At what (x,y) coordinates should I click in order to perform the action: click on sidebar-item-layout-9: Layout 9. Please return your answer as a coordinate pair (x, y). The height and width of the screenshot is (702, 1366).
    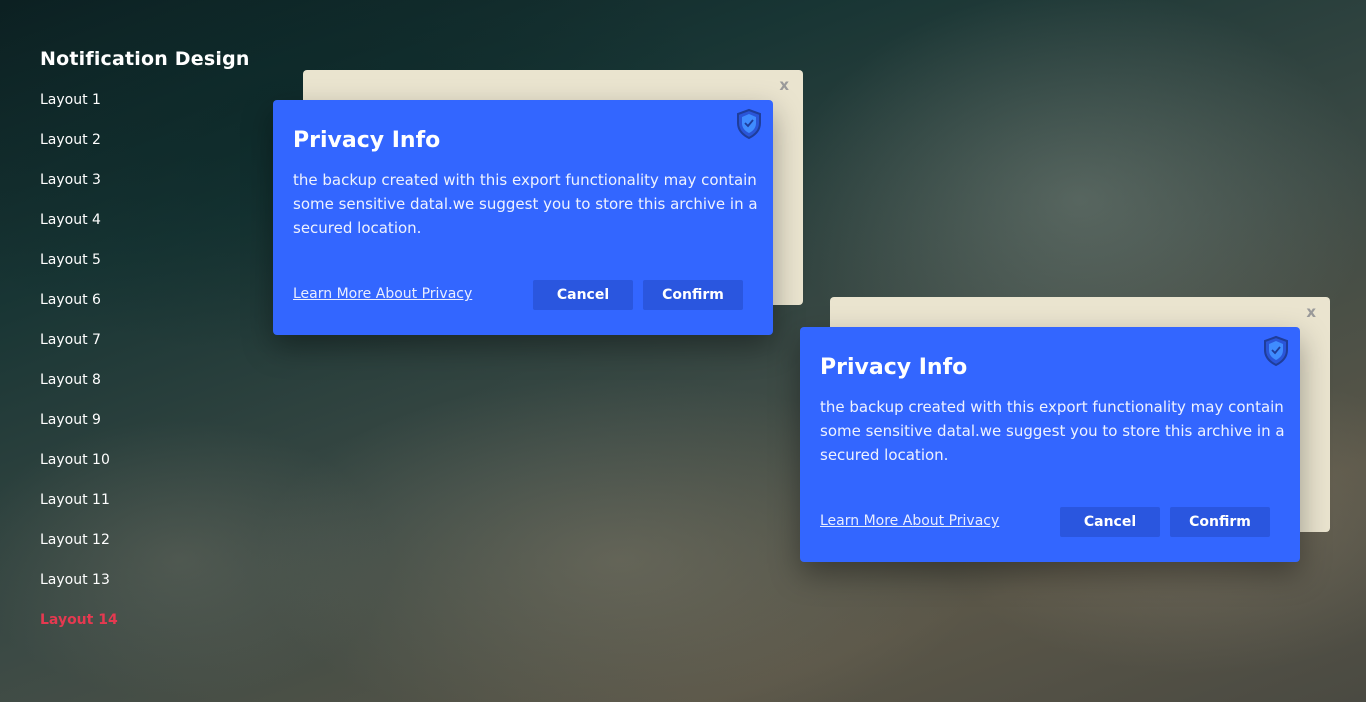
    Looking at the image, I should click on (145, 432).